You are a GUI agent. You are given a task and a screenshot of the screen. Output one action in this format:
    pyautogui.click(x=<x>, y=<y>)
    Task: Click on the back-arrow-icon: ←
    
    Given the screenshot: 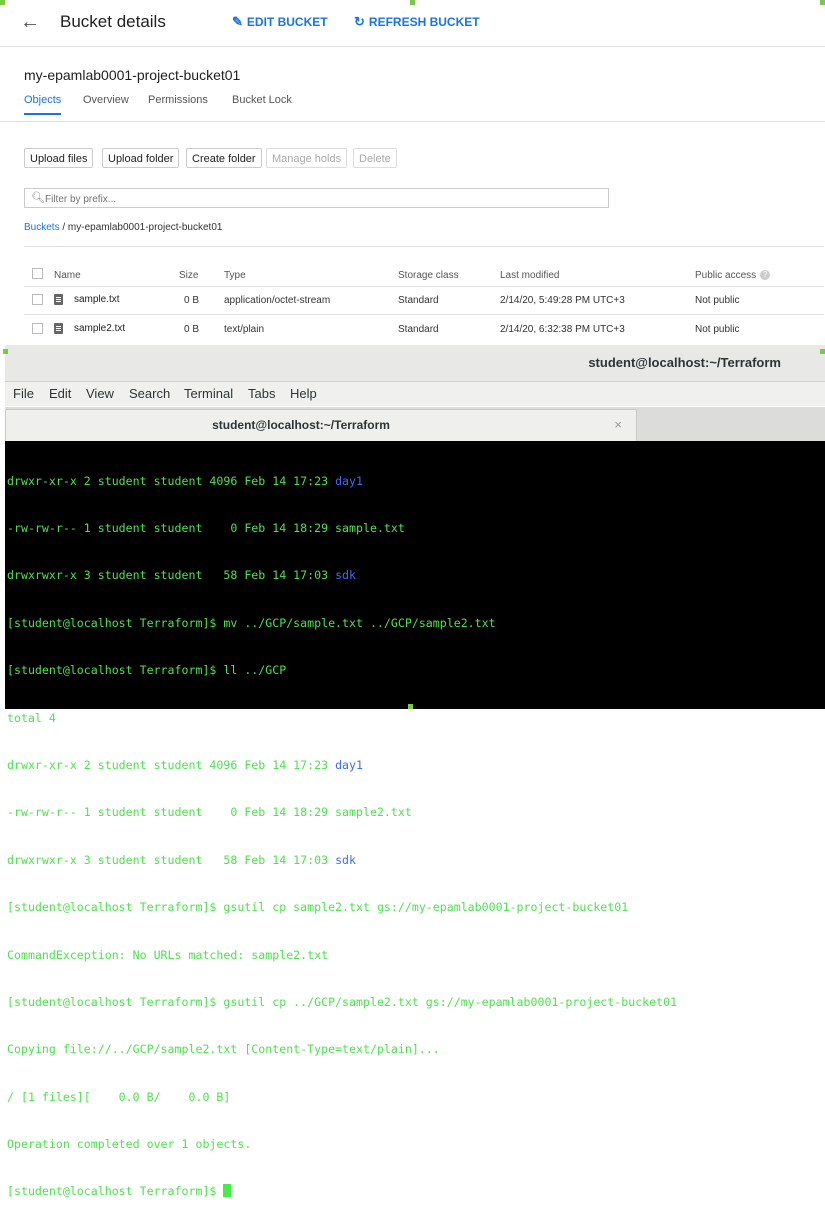 What is the action you would take?
    pyautogui.click(x=30, y=22)
    